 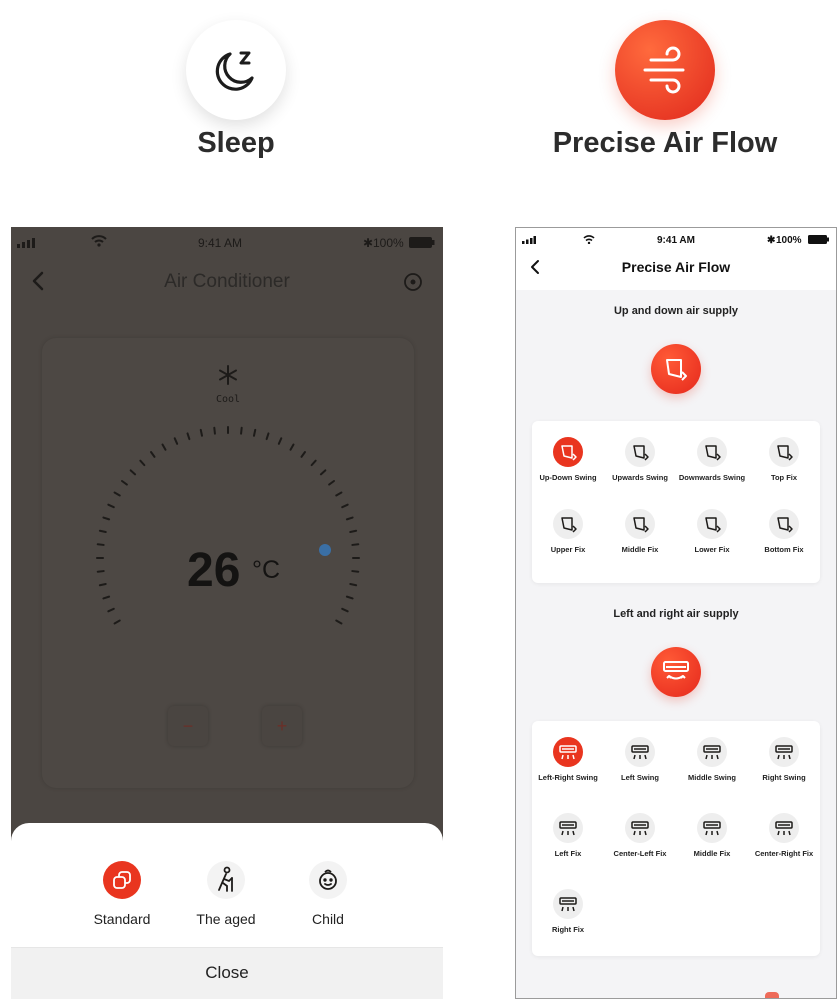 I want to click on vertical-vane-icon, so click(x=676, y=370).